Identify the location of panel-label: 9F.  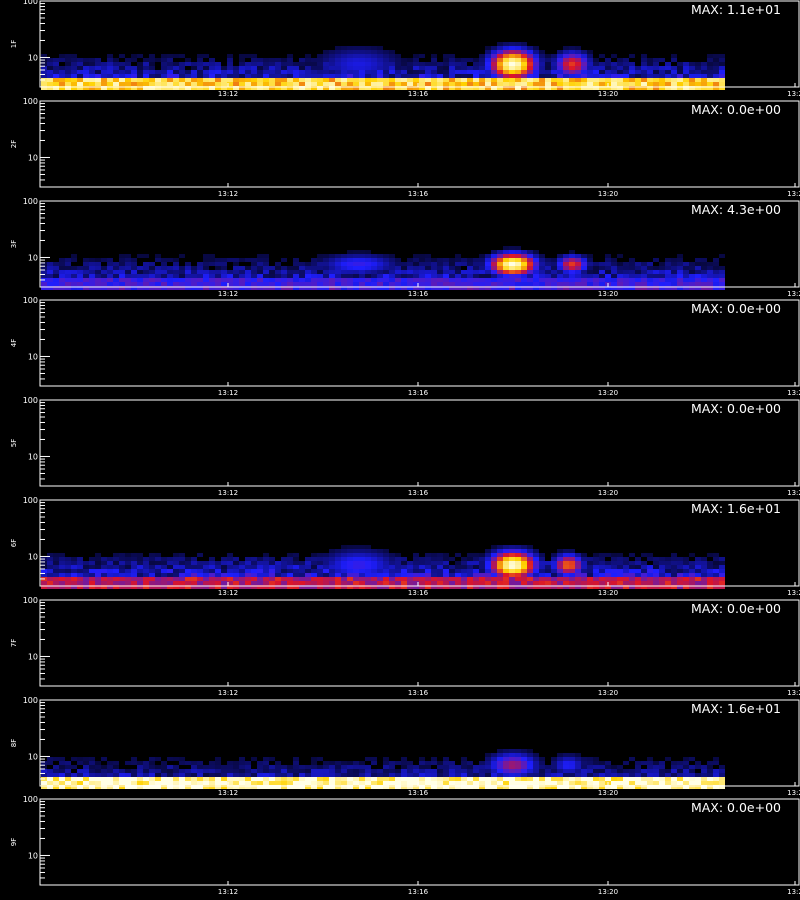
(14, 842).